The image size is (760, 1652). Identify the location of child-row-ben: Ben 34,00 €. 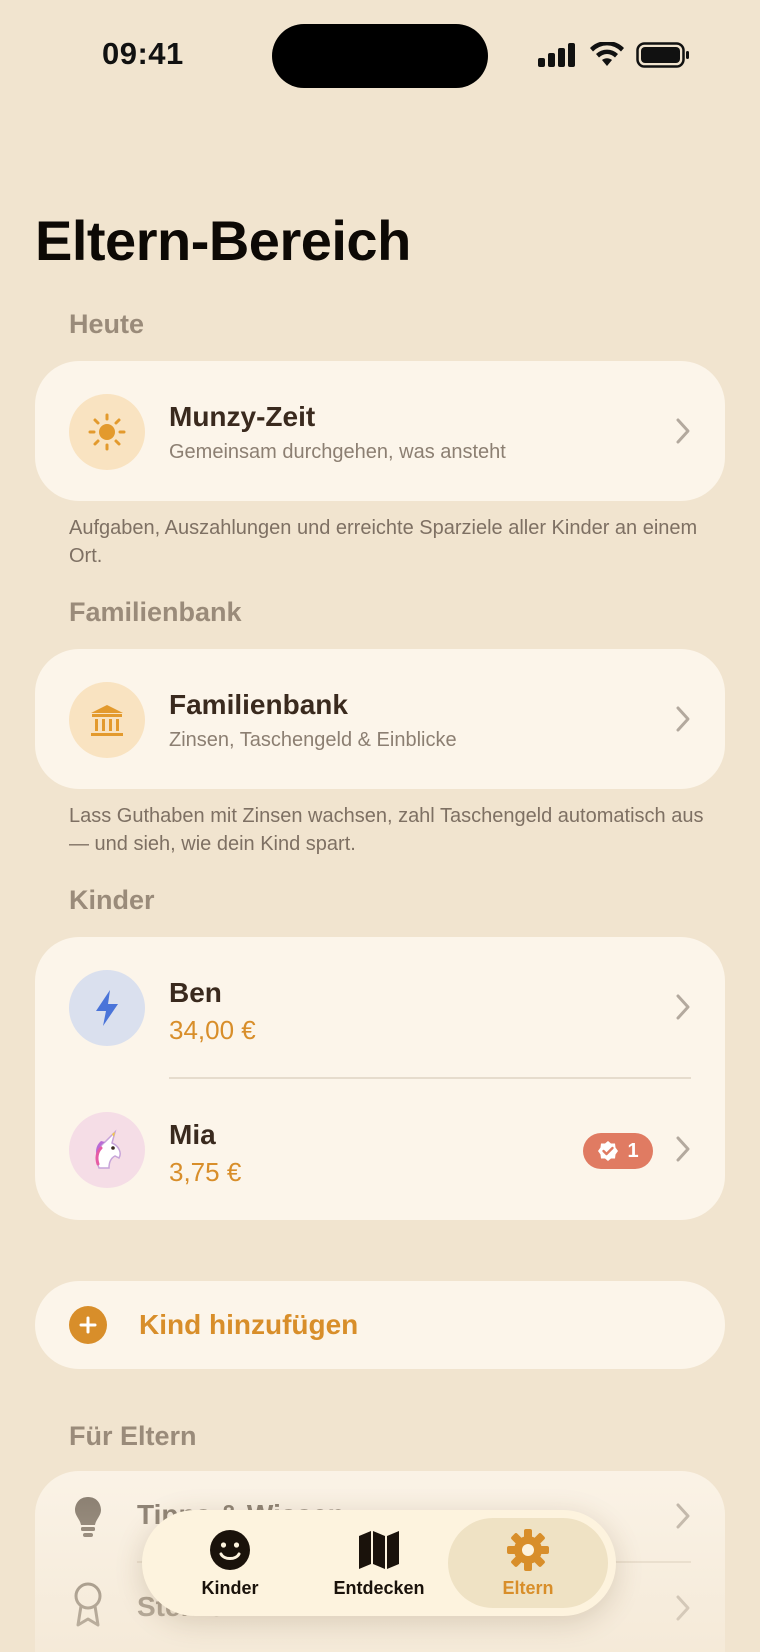
(380, 1007).